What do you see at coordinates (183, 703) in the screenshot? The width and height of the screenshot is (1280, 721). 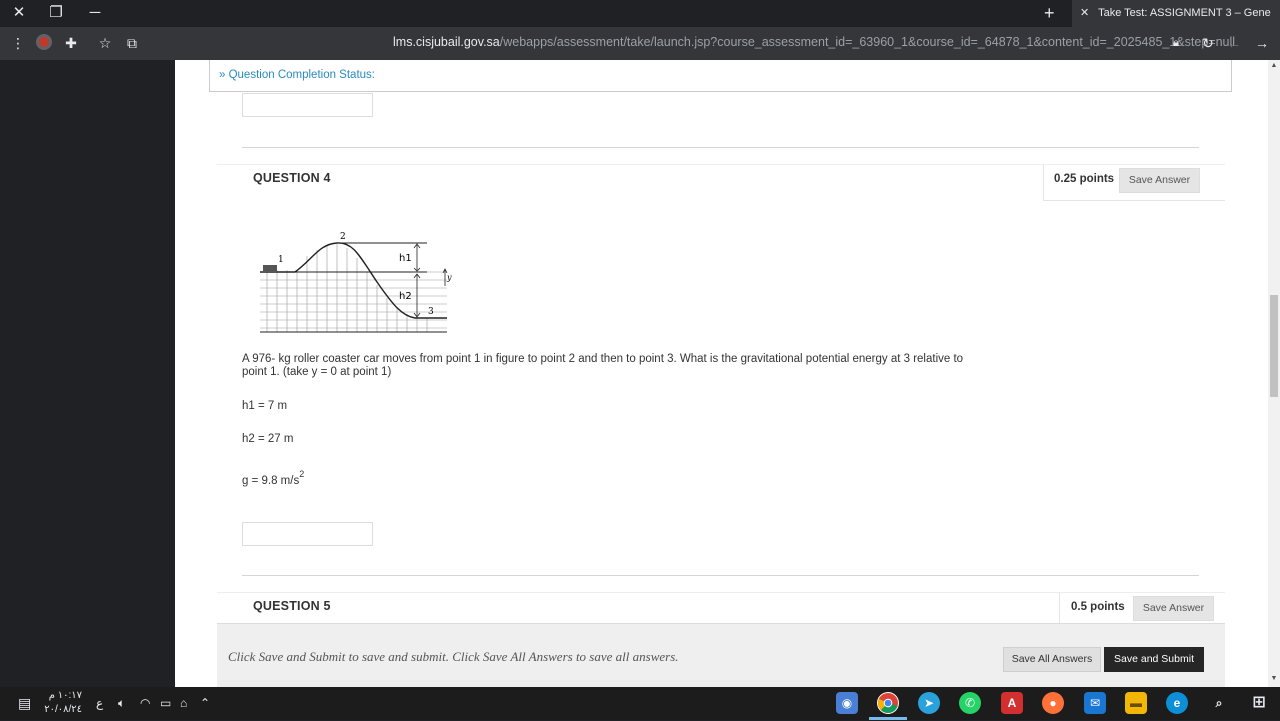 I see `usb-device-icon: ⌂` at bounding box center [183, 703].